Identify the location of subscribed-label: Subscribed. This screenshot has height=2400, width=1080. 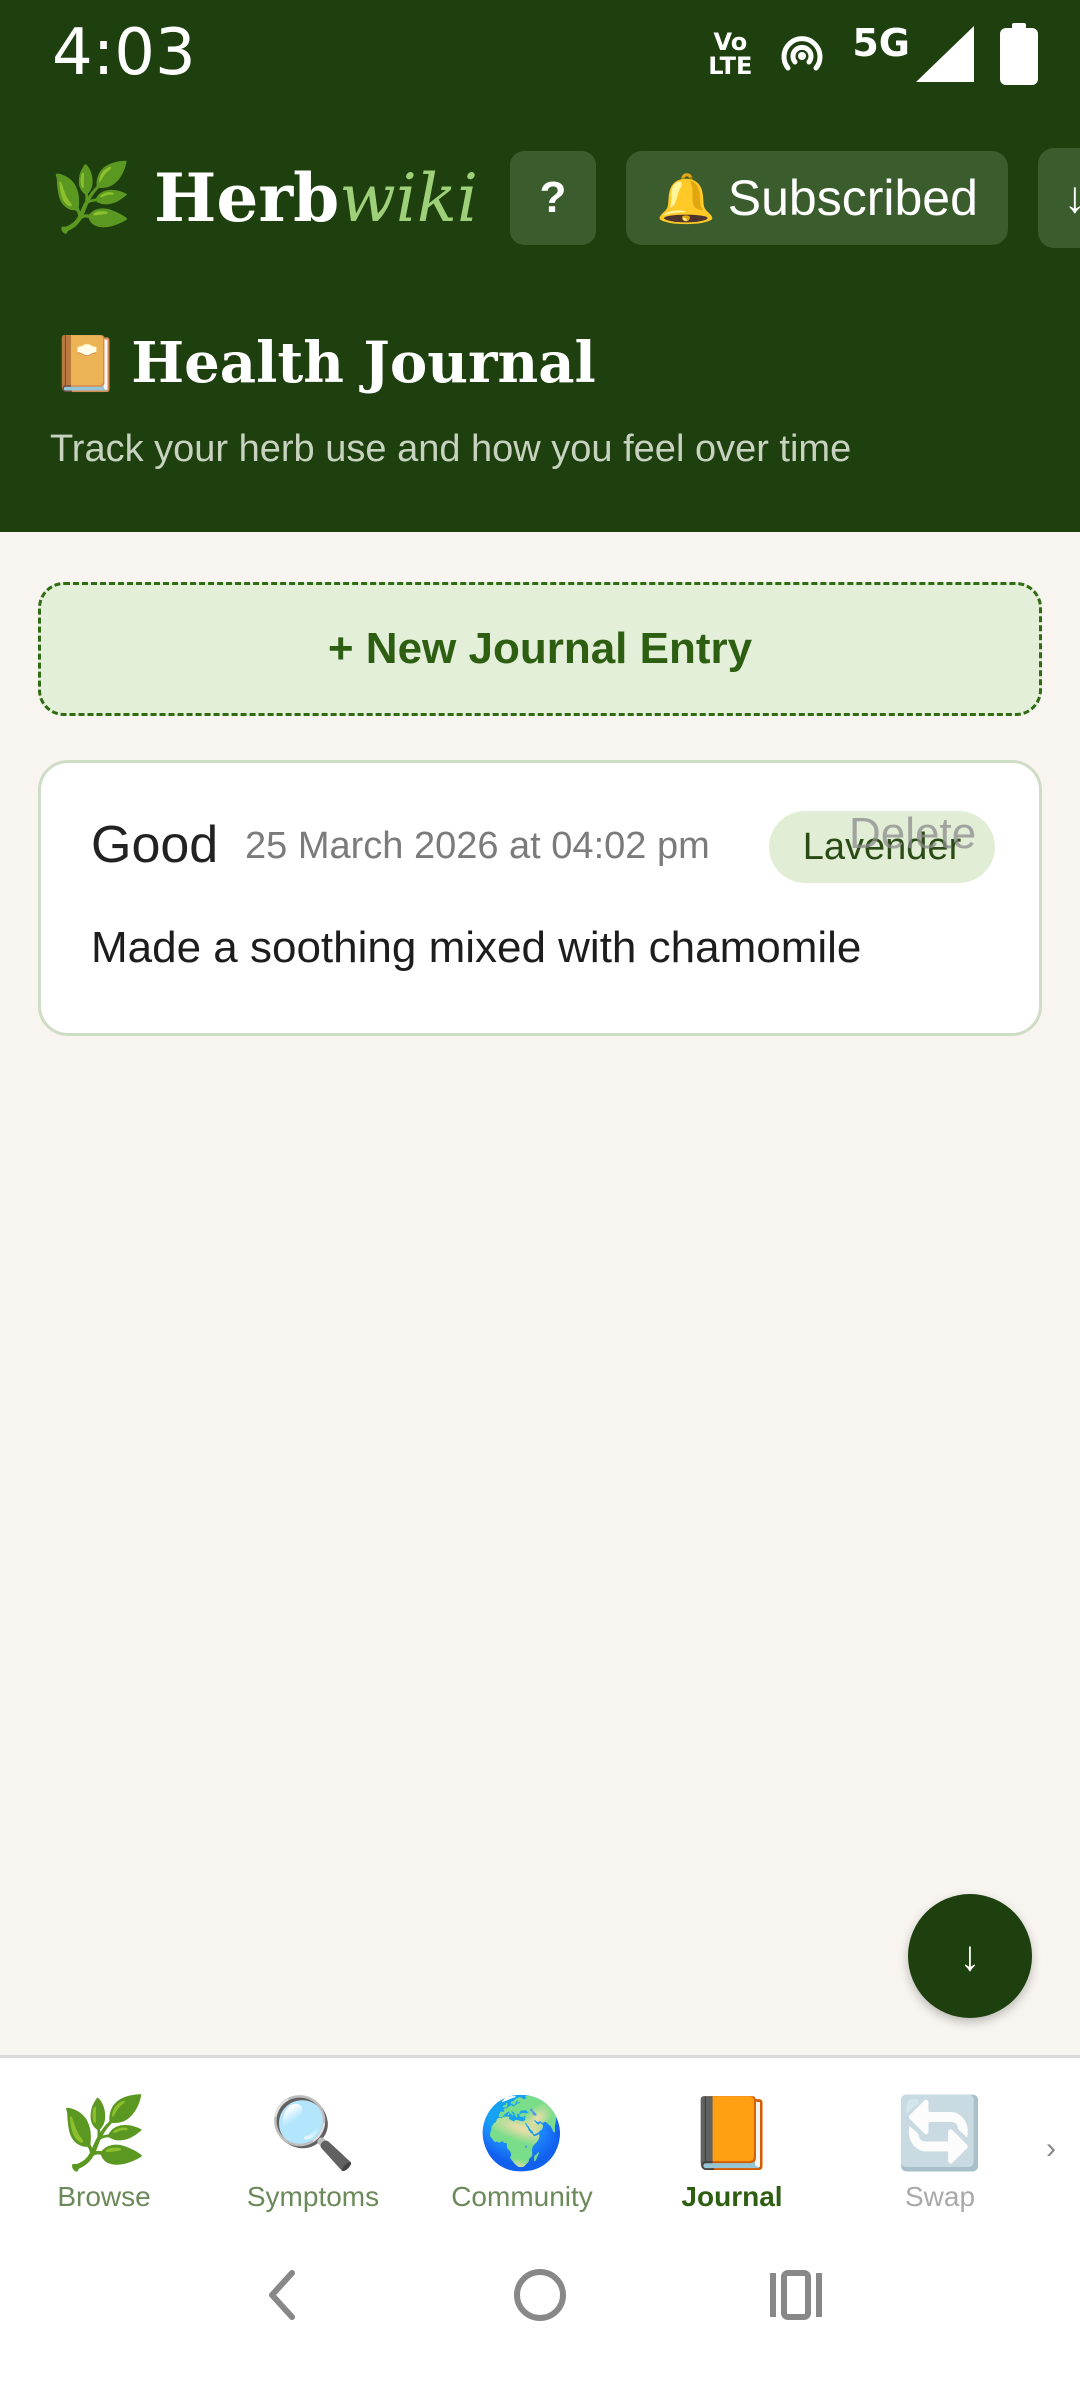
(852, 198).